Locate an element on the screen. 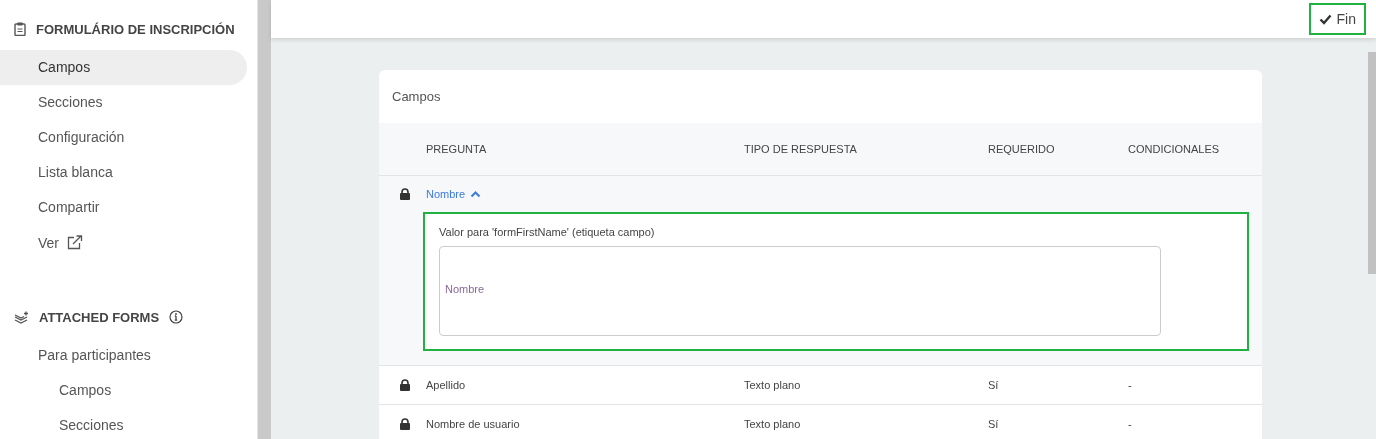 This screenshot has height=439, width=1376. layers-icon is located at coordinates (21, 317).